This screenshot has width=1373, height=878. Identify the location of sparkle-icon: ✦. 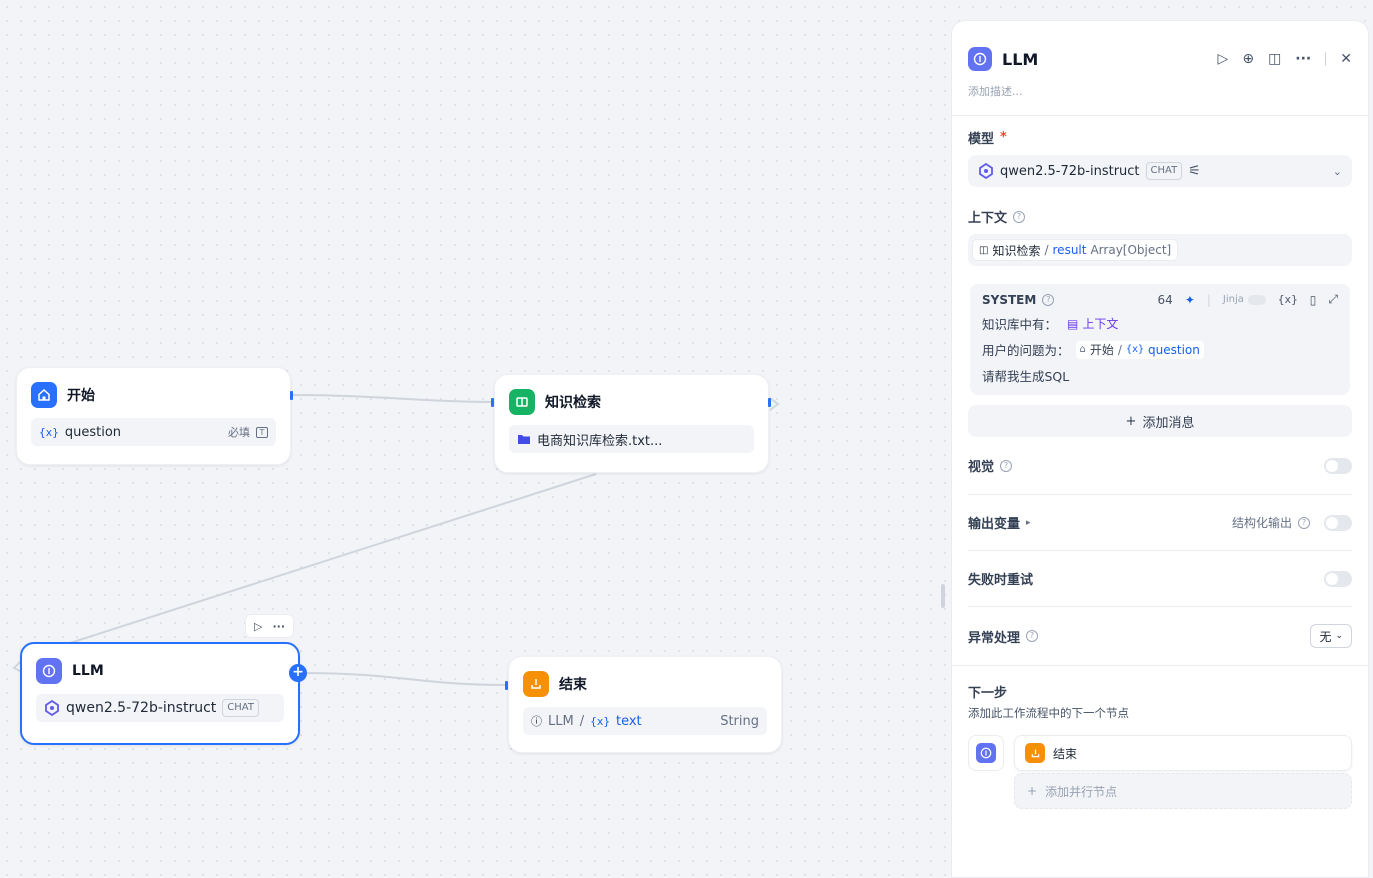
(1190, 300).